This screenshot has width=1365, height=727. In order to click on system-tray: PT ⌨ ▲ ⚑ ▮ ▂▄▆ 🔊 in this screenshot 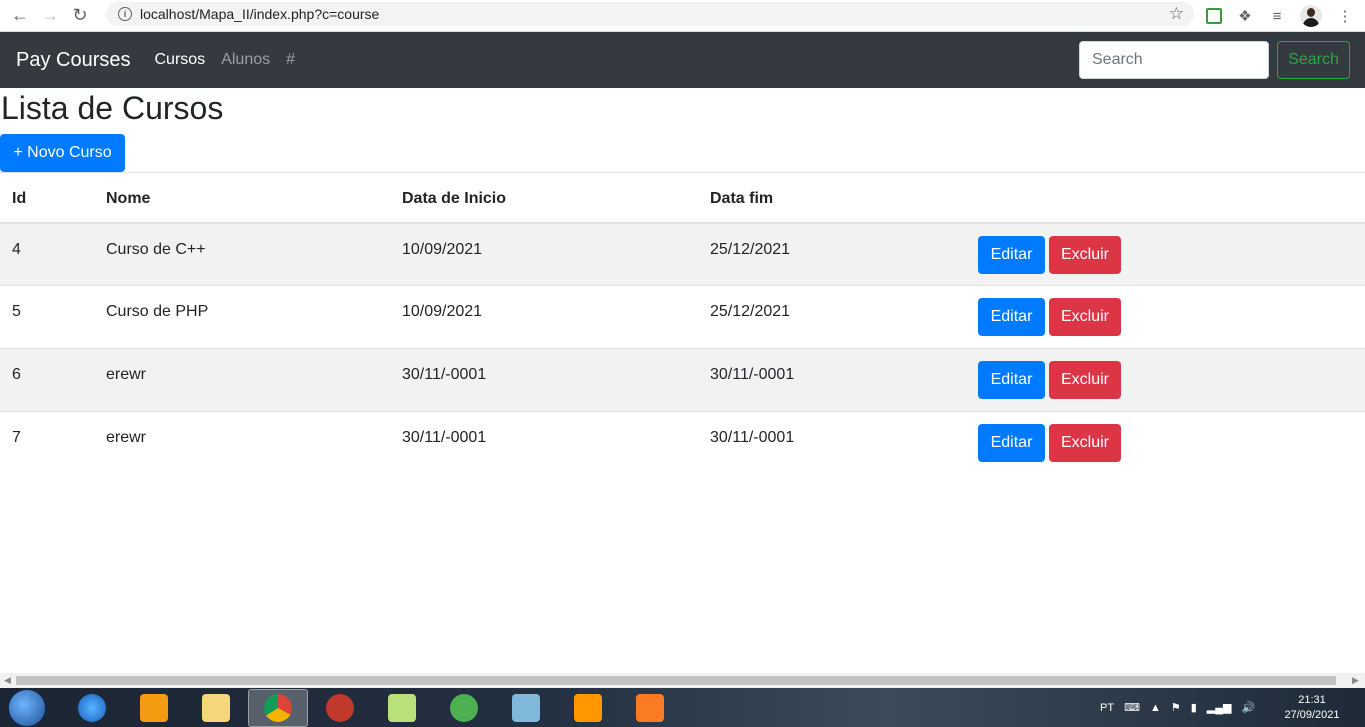, I will do `click(1177, 707)`.